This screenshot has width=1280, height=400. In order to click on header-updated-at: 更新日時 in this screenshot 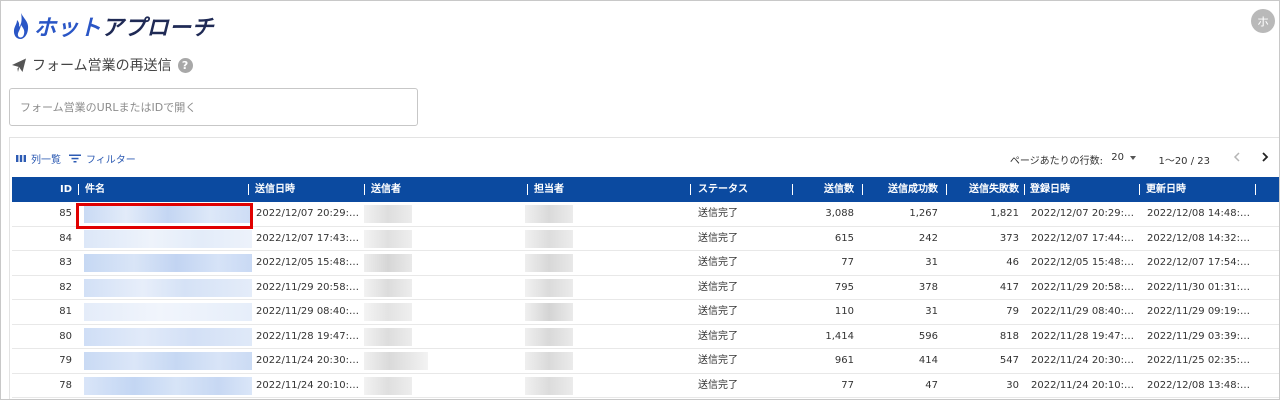, I will do `click(1166, 189)`.